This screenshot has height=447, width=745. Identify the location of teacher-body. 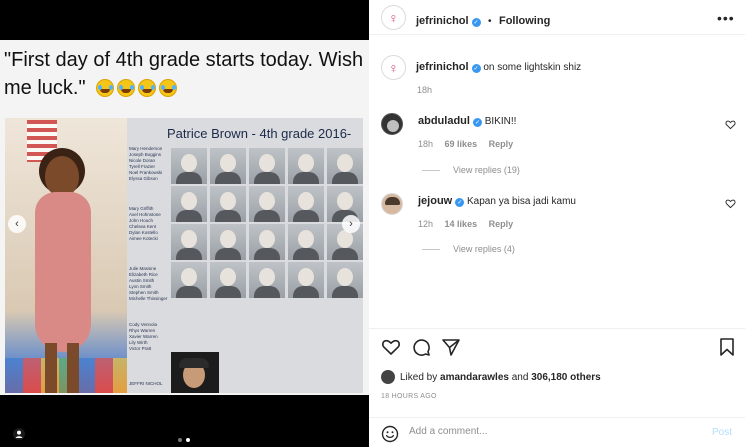
(63, 272).